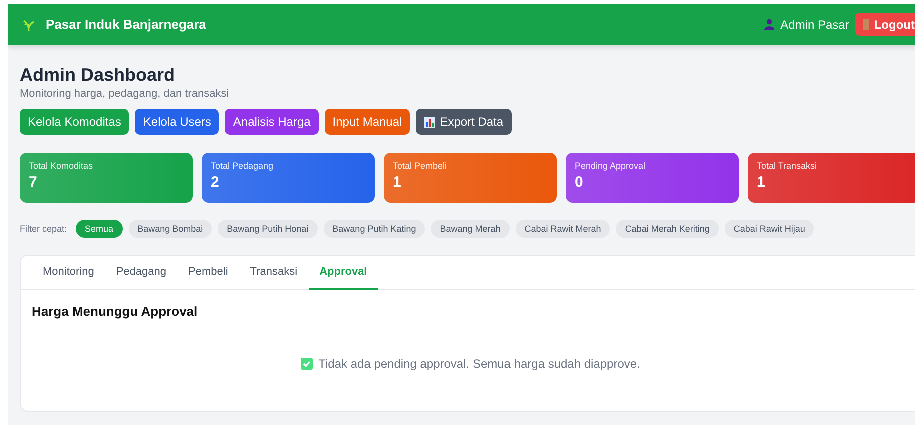 The width and height of the screenshot is (915, 425). Describe the element at coordinates (69, 273) in the screenshot. I see `tab: Monitoring` at that location.